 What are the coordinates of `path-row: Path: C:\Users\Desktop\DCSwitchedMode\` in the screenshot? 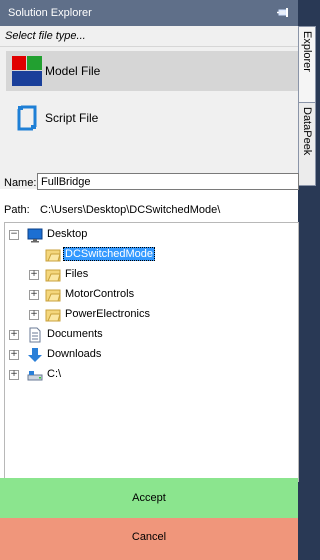 It's located at (149, 211).